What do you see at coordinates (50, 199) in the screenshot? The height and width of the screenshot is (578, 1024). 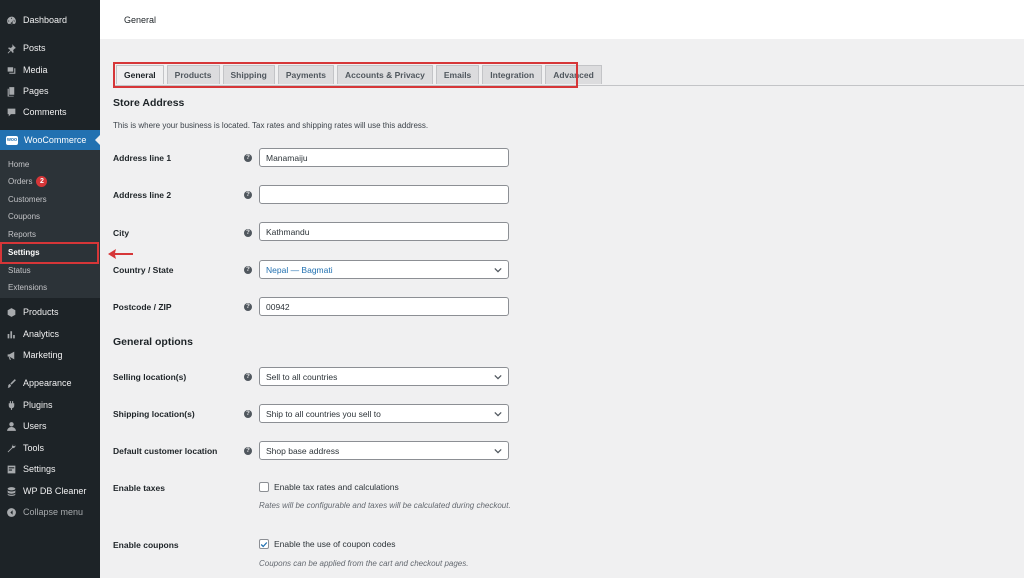 I see `submenu-customers: Customers` at bounding box center [50, 199].